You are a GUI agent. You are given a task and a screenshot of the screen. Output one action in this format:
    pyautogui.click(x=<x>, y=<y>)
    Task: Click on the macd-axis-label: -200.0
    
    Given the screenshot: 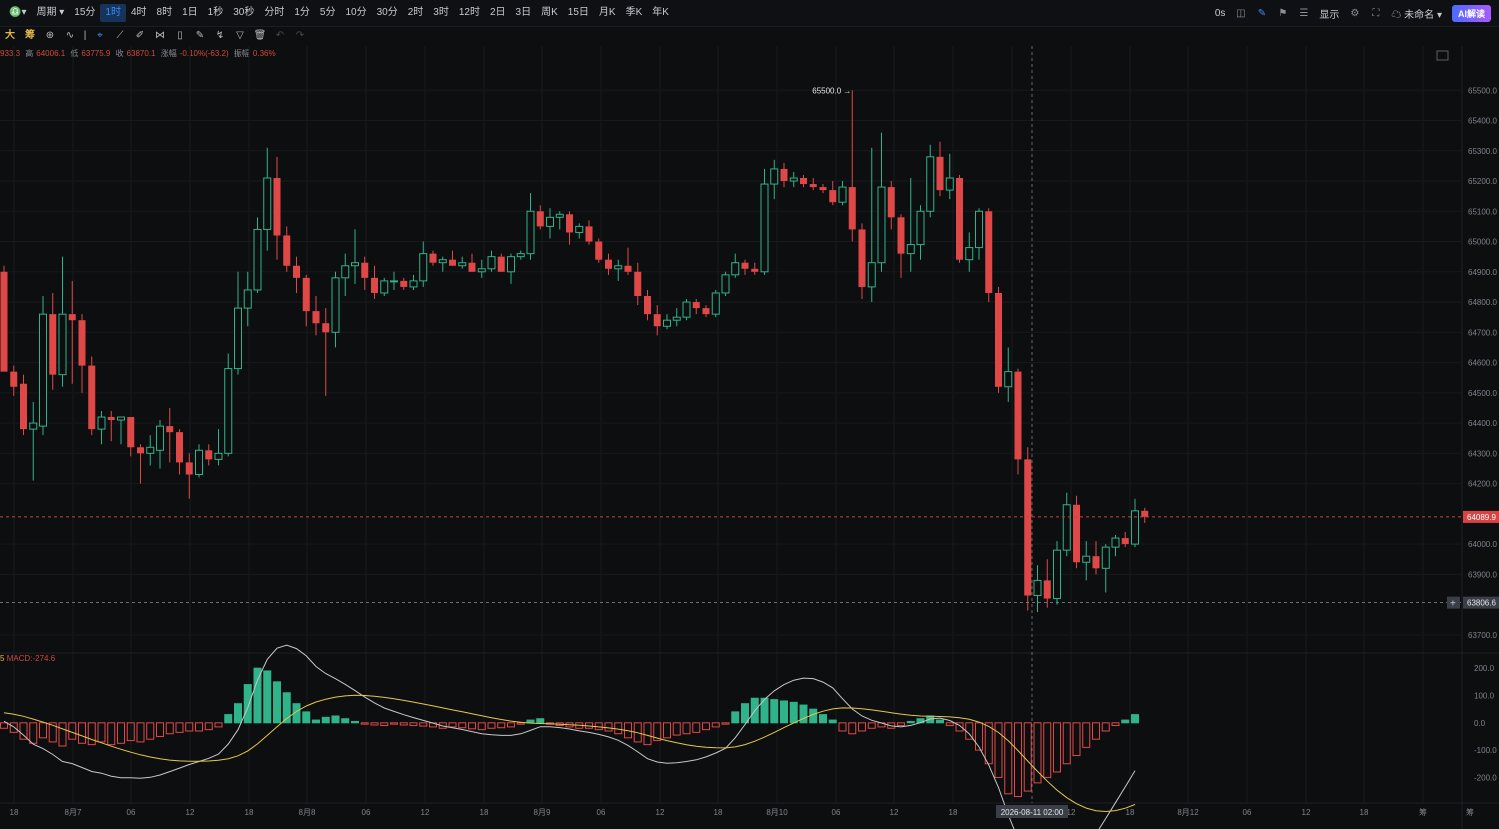 What is the action you would take?
    pyautogui.click(x=1485, y=777)
    